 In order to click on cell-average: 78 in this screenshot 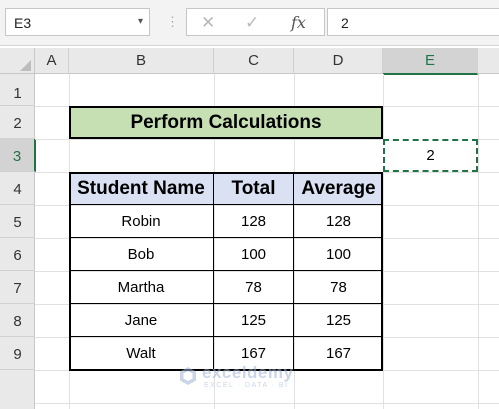, I will do `click(338, 287)`.